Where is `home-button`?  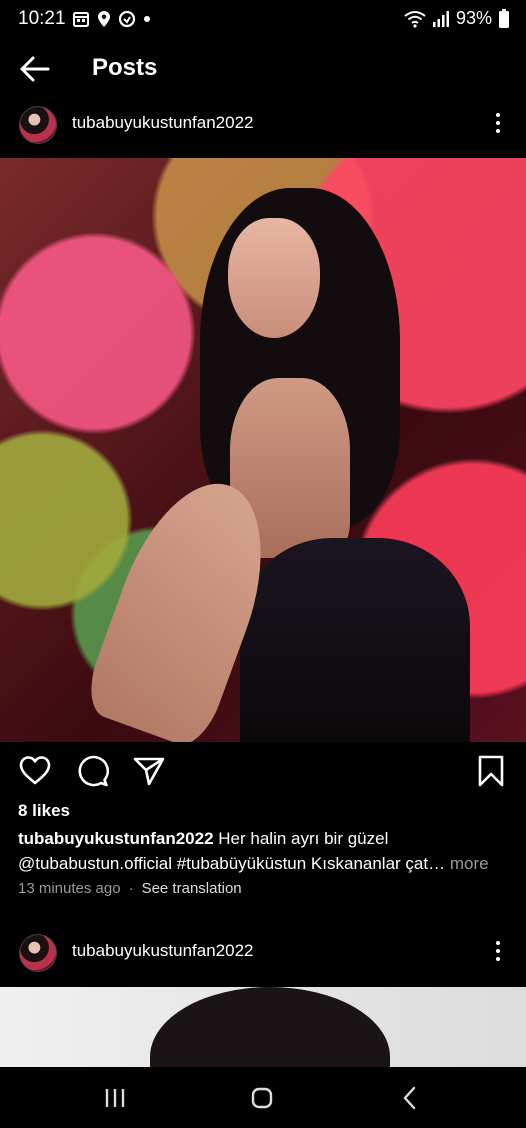
home-button is located at coordinates (262, 1098).